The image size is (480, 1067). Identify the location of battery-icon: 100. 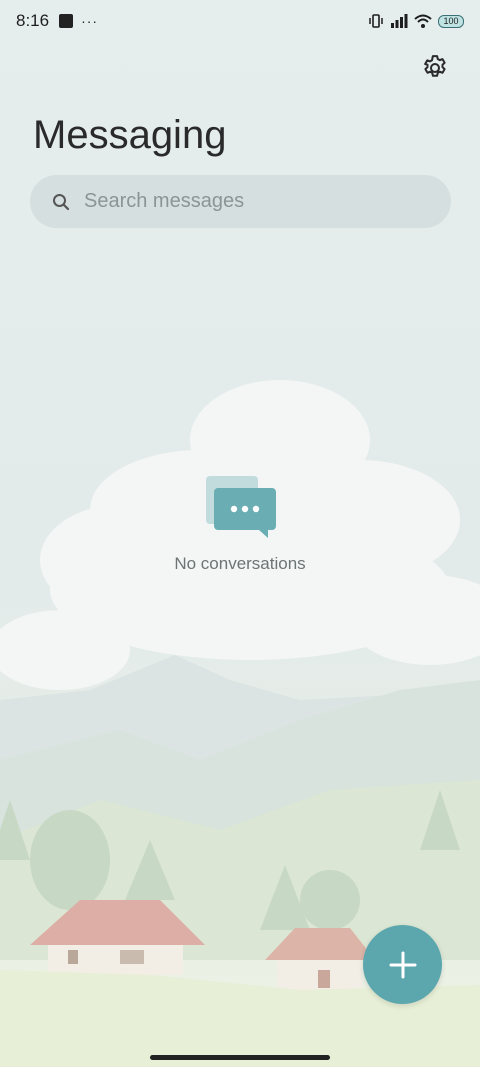
(451, 21).